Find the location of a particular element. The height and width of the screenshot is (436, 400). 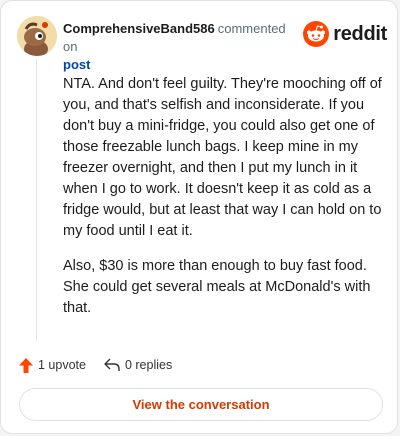

reply-arrow-icon is located at coordinates (112, 364).